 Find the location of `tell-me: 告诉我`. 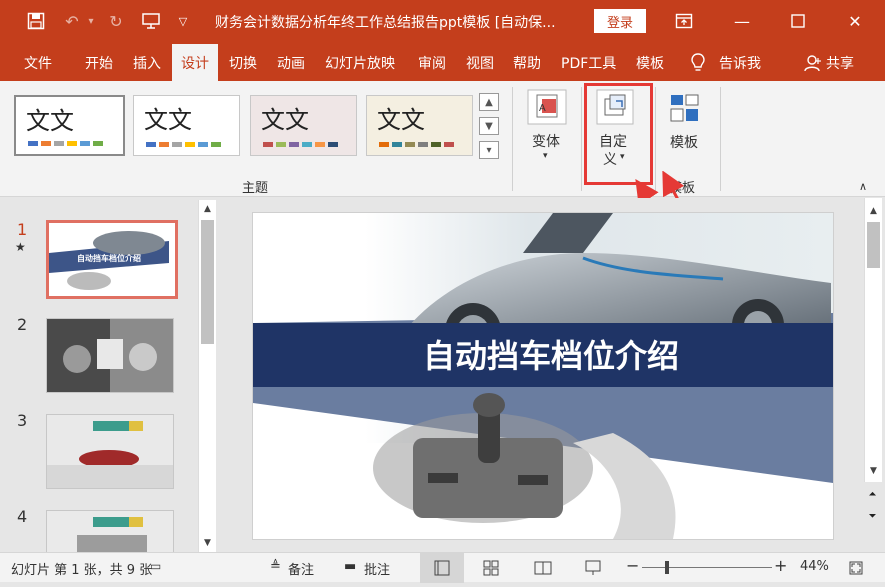

tell-me: 告诉我 is located at coordinates (740, 63).